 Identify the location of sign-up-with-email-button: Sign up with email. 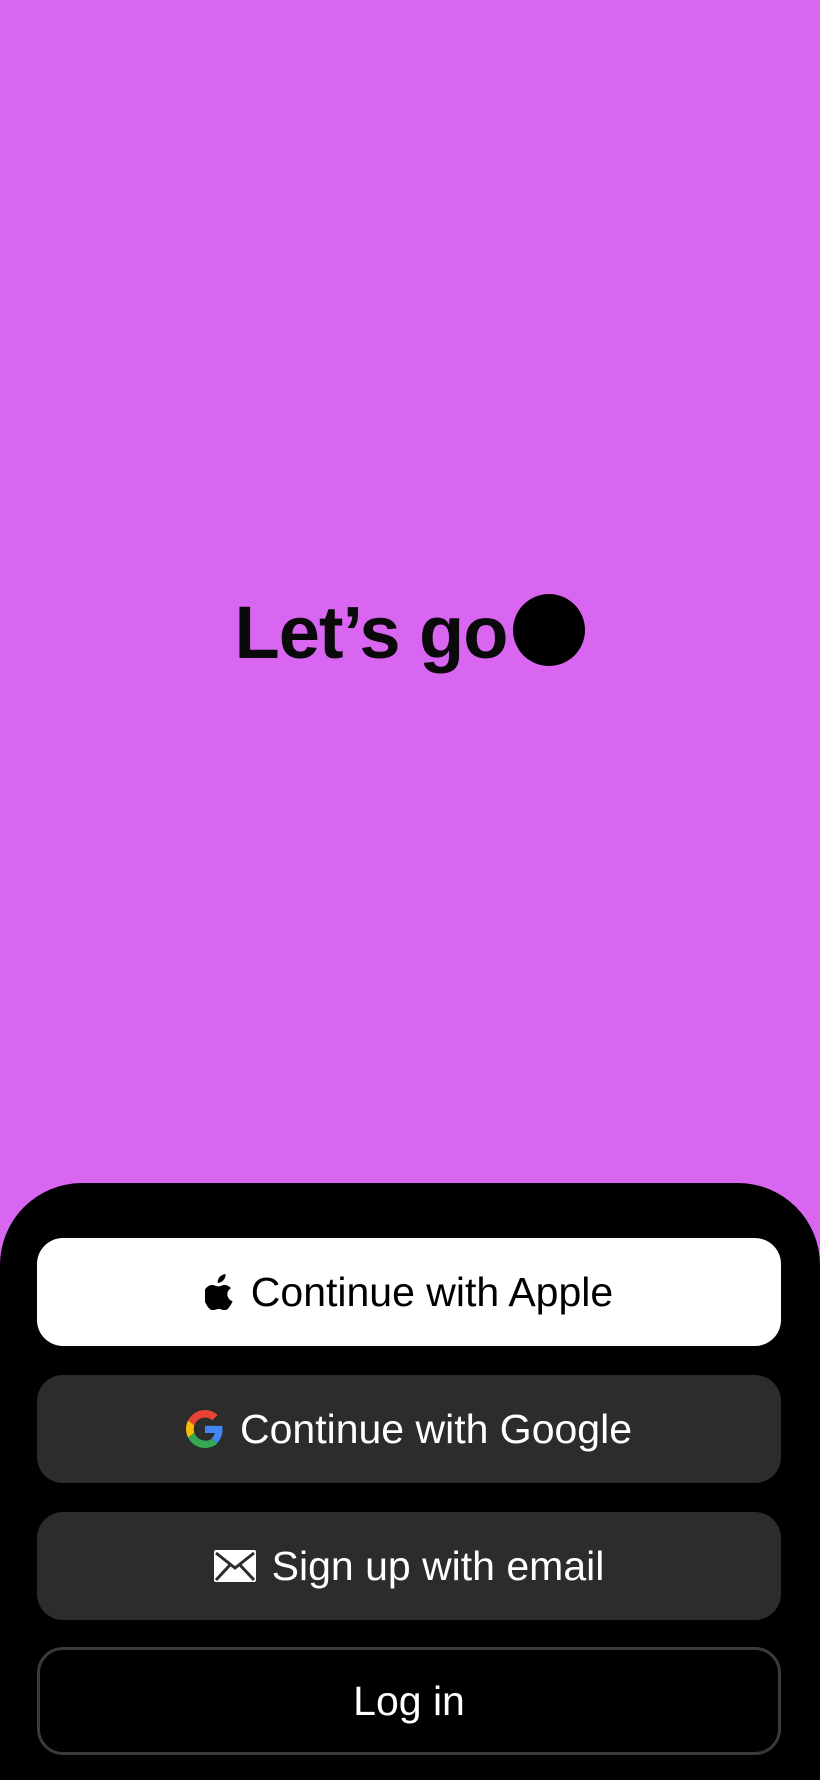
(409, 1566).